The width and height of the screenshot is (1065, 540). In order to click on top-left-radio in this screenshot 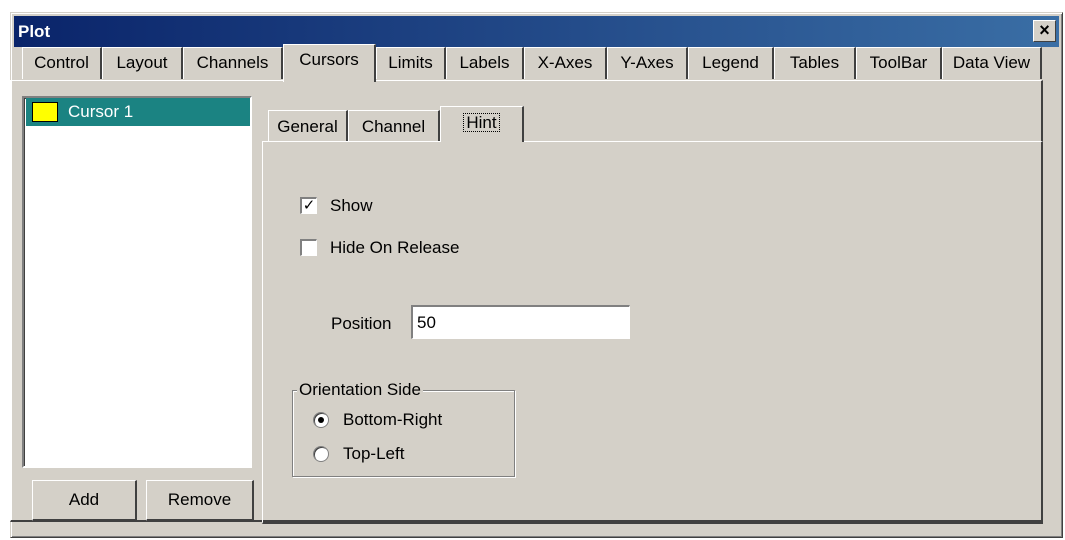, I will do `click(321, 454)`.